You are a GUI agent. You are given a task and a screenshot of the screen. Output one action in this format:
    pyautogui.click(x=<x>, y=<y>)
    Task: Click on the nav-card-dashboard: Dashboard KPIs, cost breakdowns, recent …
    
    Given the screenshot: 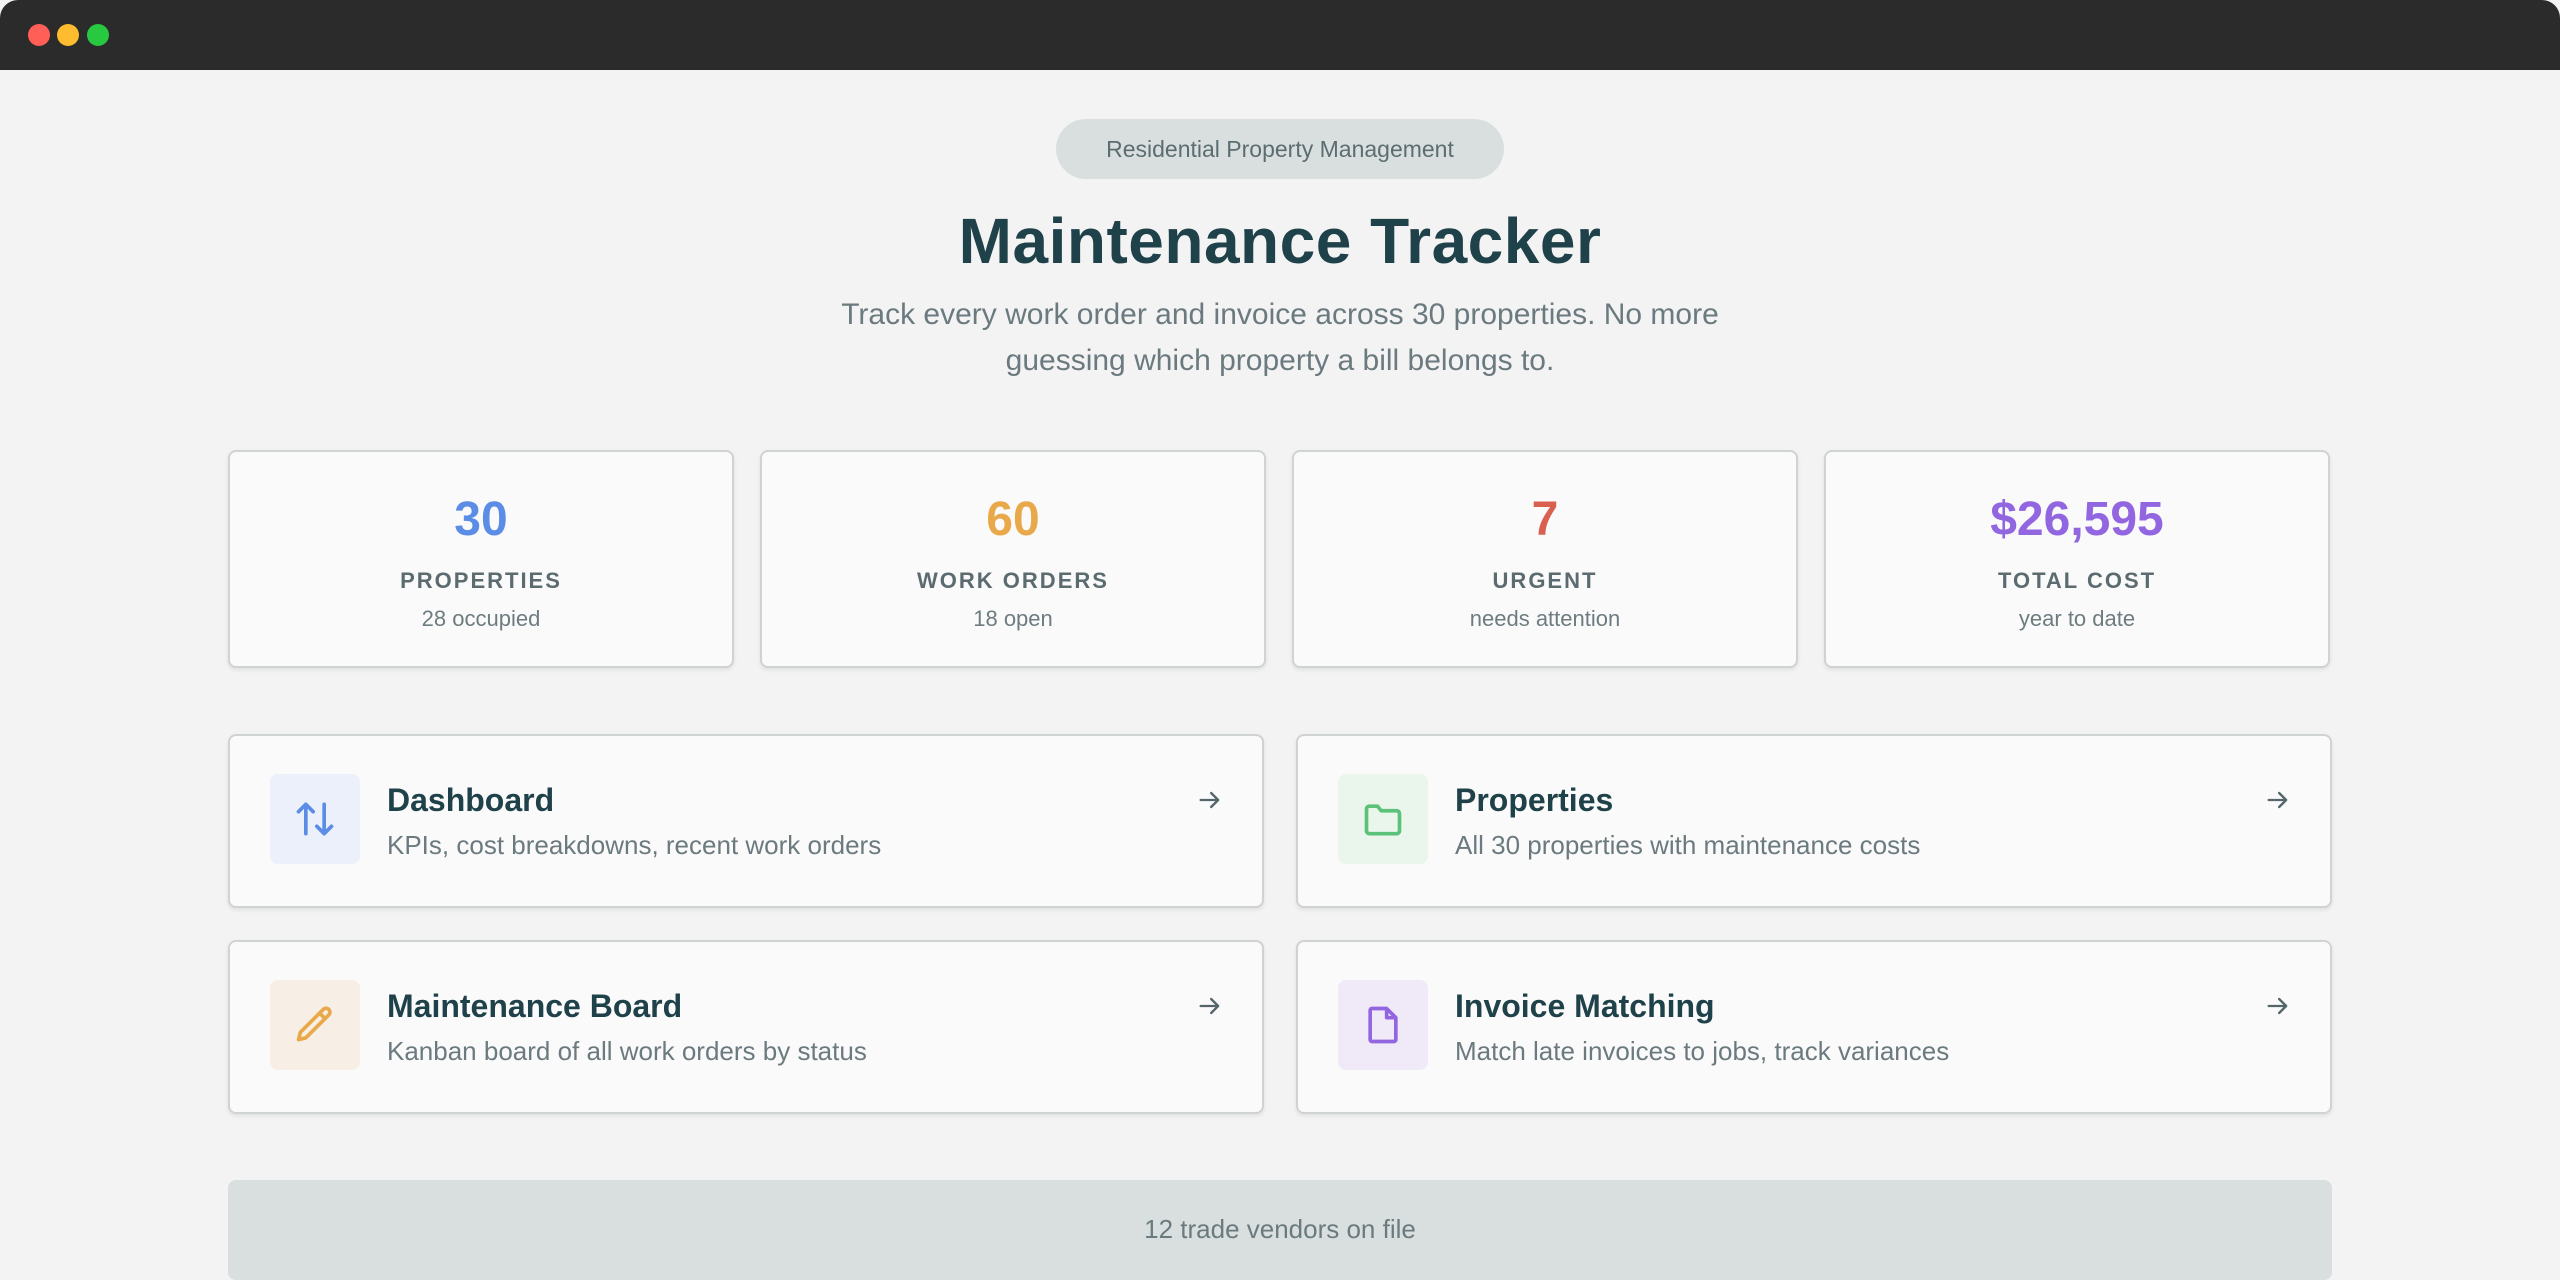 What is the action you would take?
    pyautogui.click(x=746, y=821)
    